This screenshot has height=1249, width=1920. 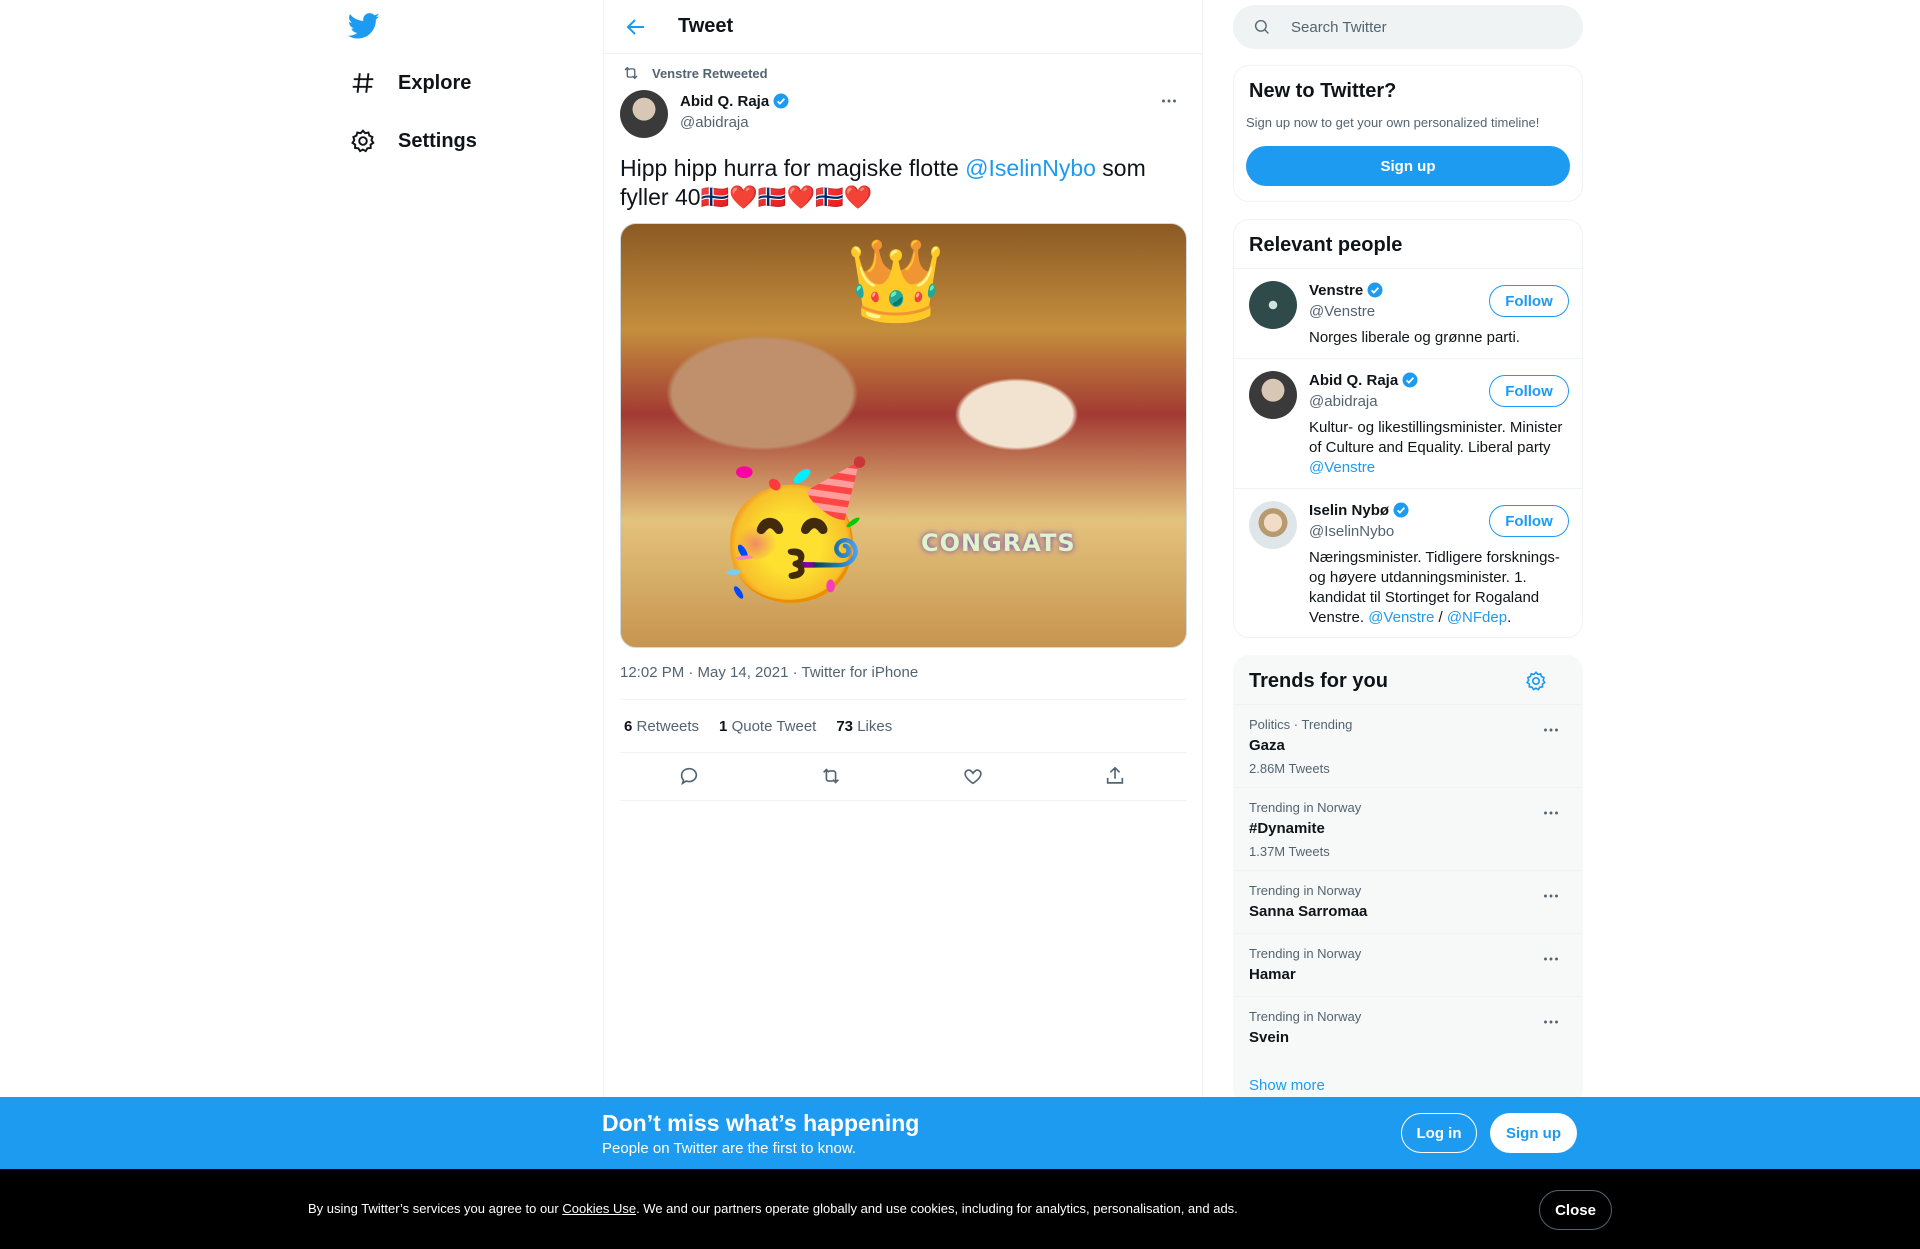 I want to click on tweet-stats: 6 Retweets 1 Quote Tweet 73 Likes, so click(x=903, y=726).